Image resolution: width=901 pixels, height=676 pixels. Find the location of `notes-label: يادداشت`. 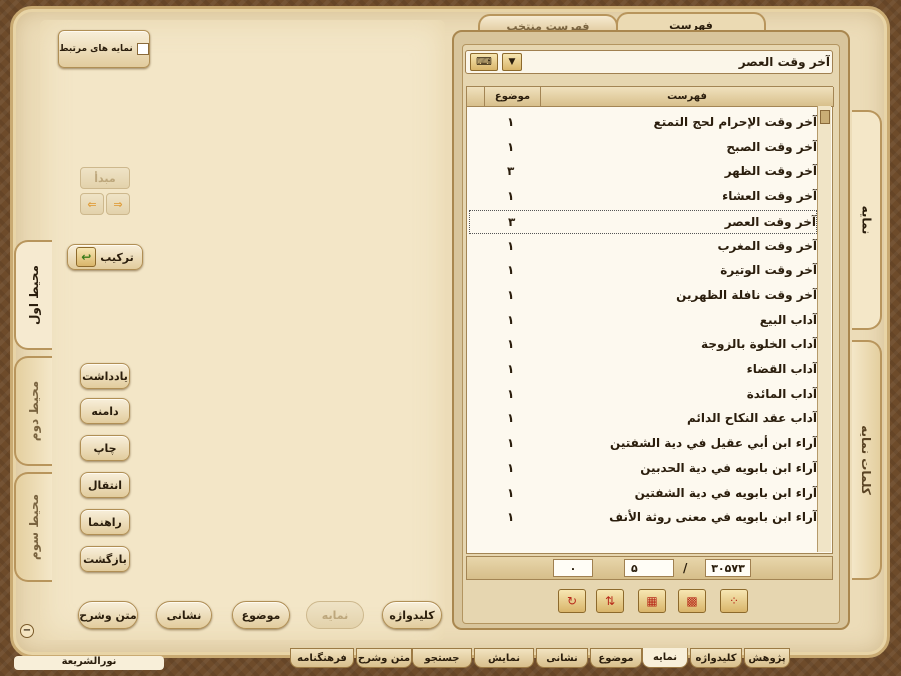

notes-label: يادداشت is located at coordinates (105, 376).